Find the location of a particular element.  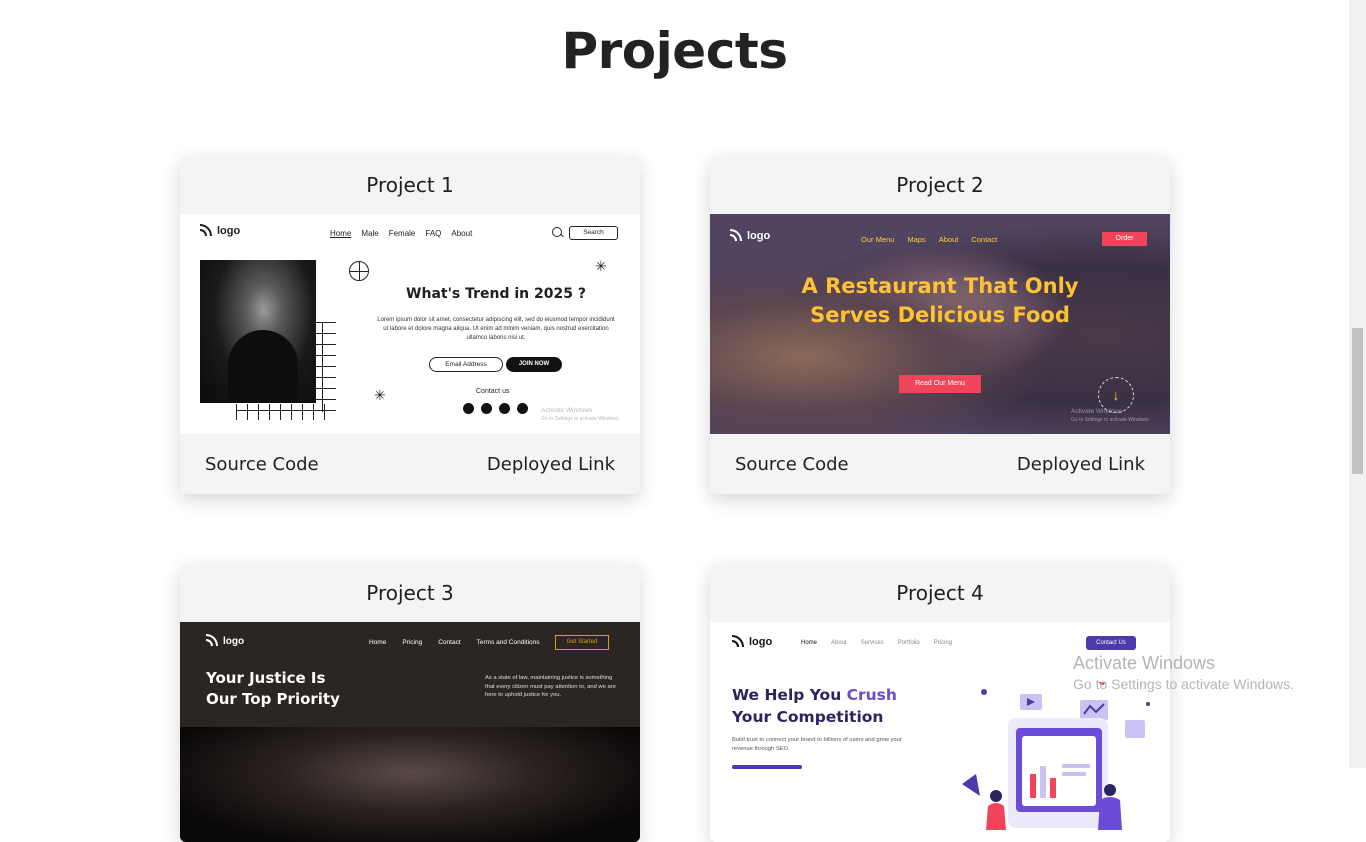

model-photo is located at coordinates (258, 331).